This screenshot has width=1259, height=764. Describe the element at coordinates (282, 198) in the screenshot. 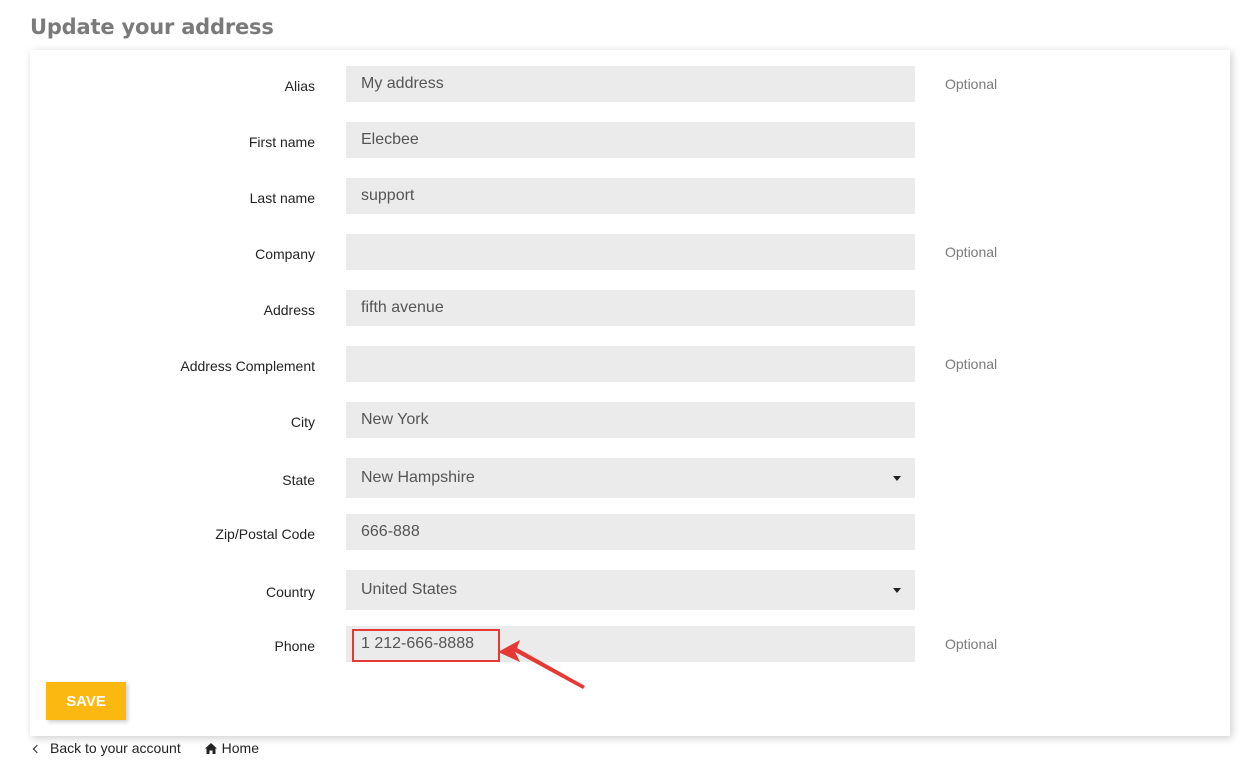

I see `field-label-last-name: Last name` at that location.